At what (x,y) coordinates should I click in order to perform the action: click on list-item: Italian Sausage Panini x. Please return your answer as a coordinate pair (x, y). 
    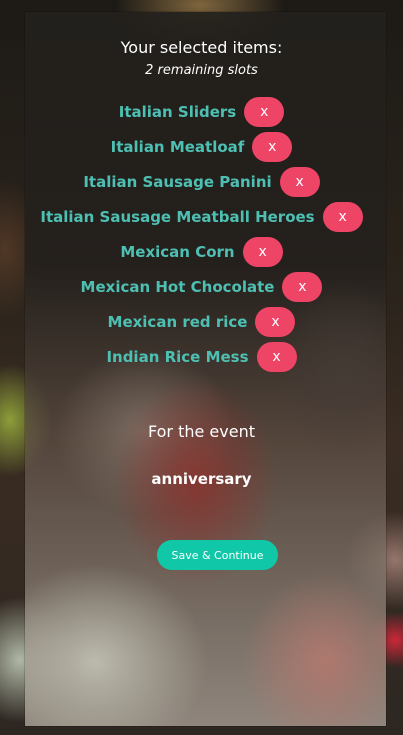
    Looking at the image, I should click on (201, 182).